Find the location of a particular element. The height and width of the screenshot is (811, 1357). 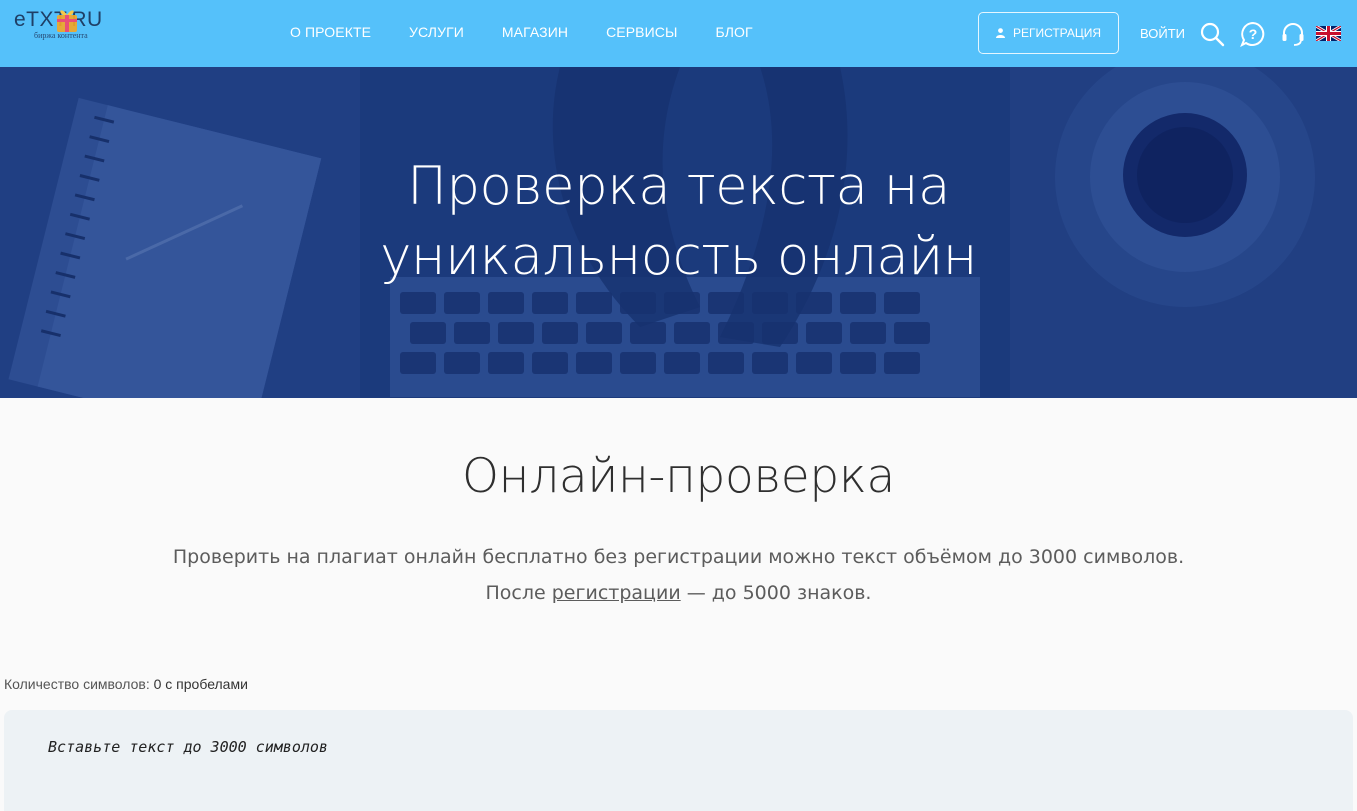

nav-services: УСЛУГИ is located at coordinates (436, 32).